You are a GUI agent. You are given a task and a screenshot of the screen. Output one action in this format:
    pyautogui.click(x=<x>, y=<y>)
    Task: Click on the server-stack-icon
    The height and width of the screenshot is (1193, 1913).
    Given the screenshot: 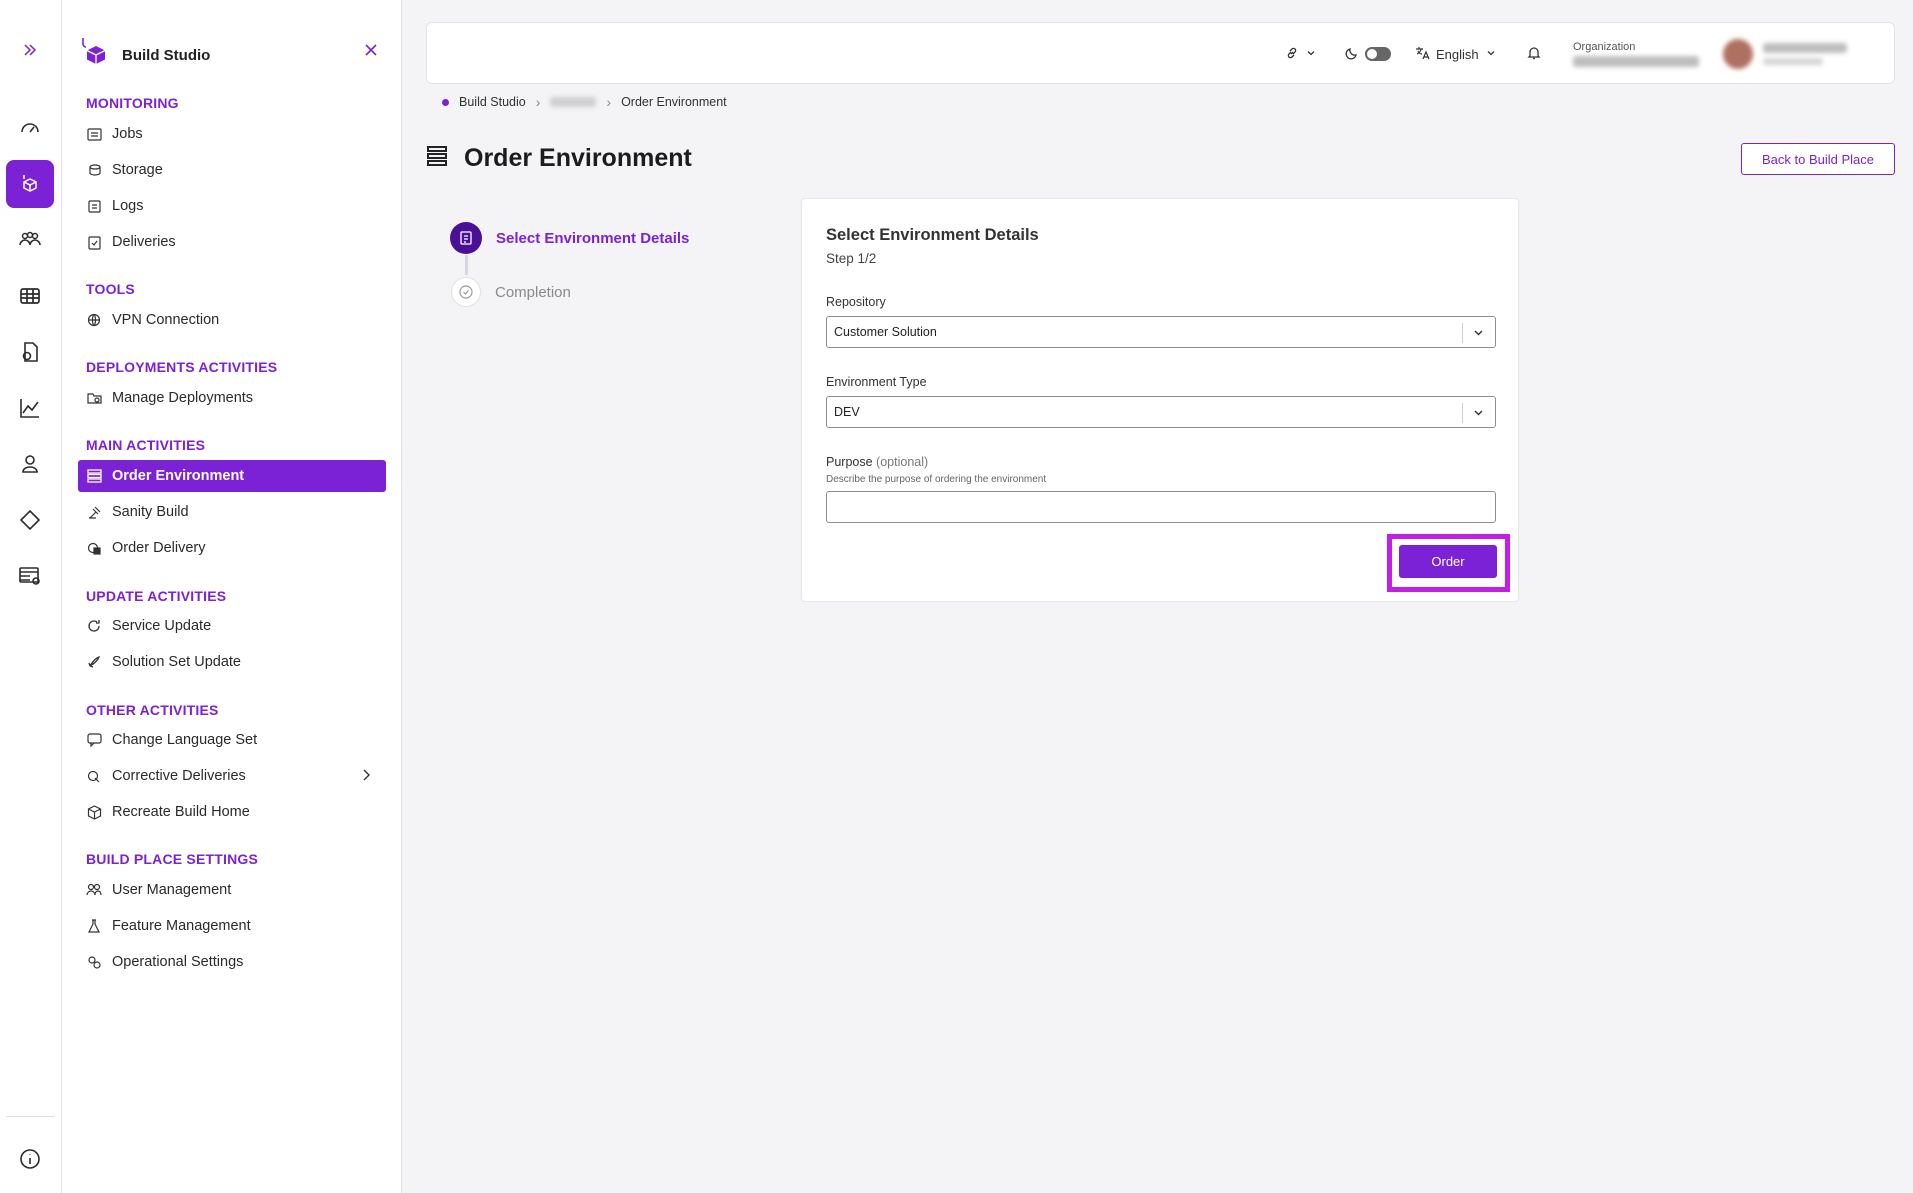 What is the action you would take?
    pyautogui.click(x=94, y=476)
    